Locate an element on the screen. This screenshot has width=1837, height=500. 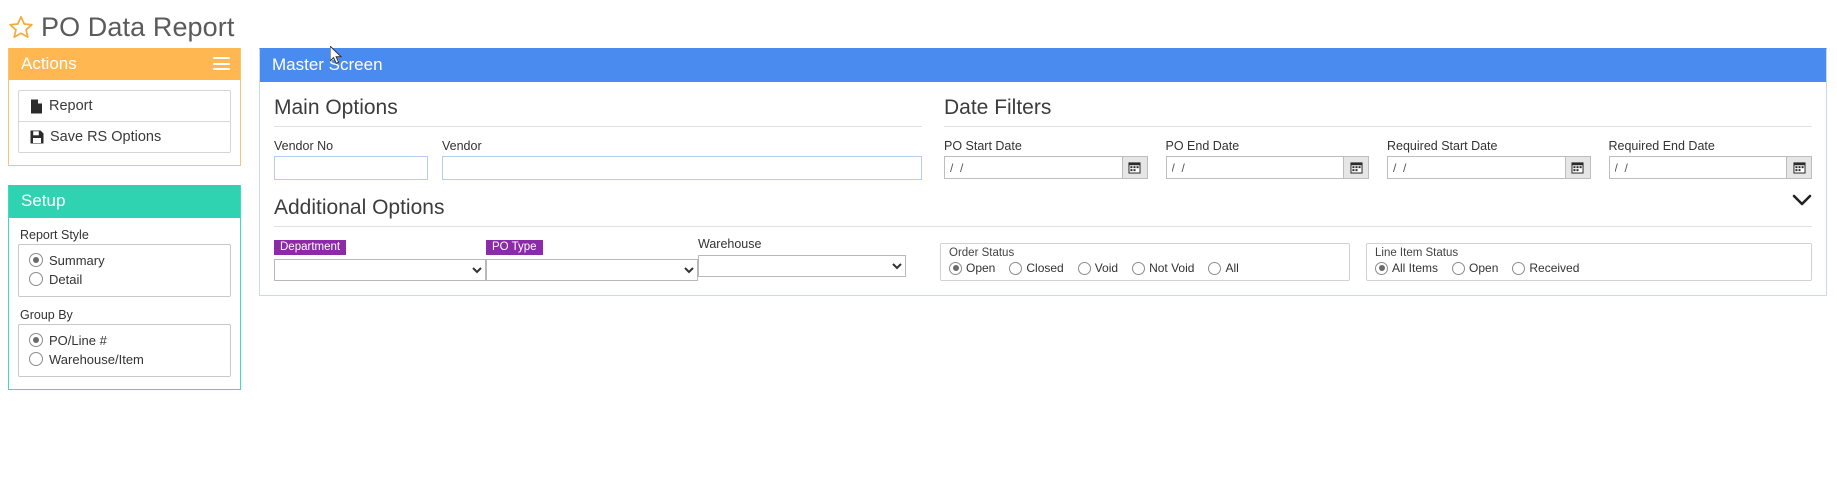
po-start-date-field: PO Start Date is located at coordinates (1046, 159).